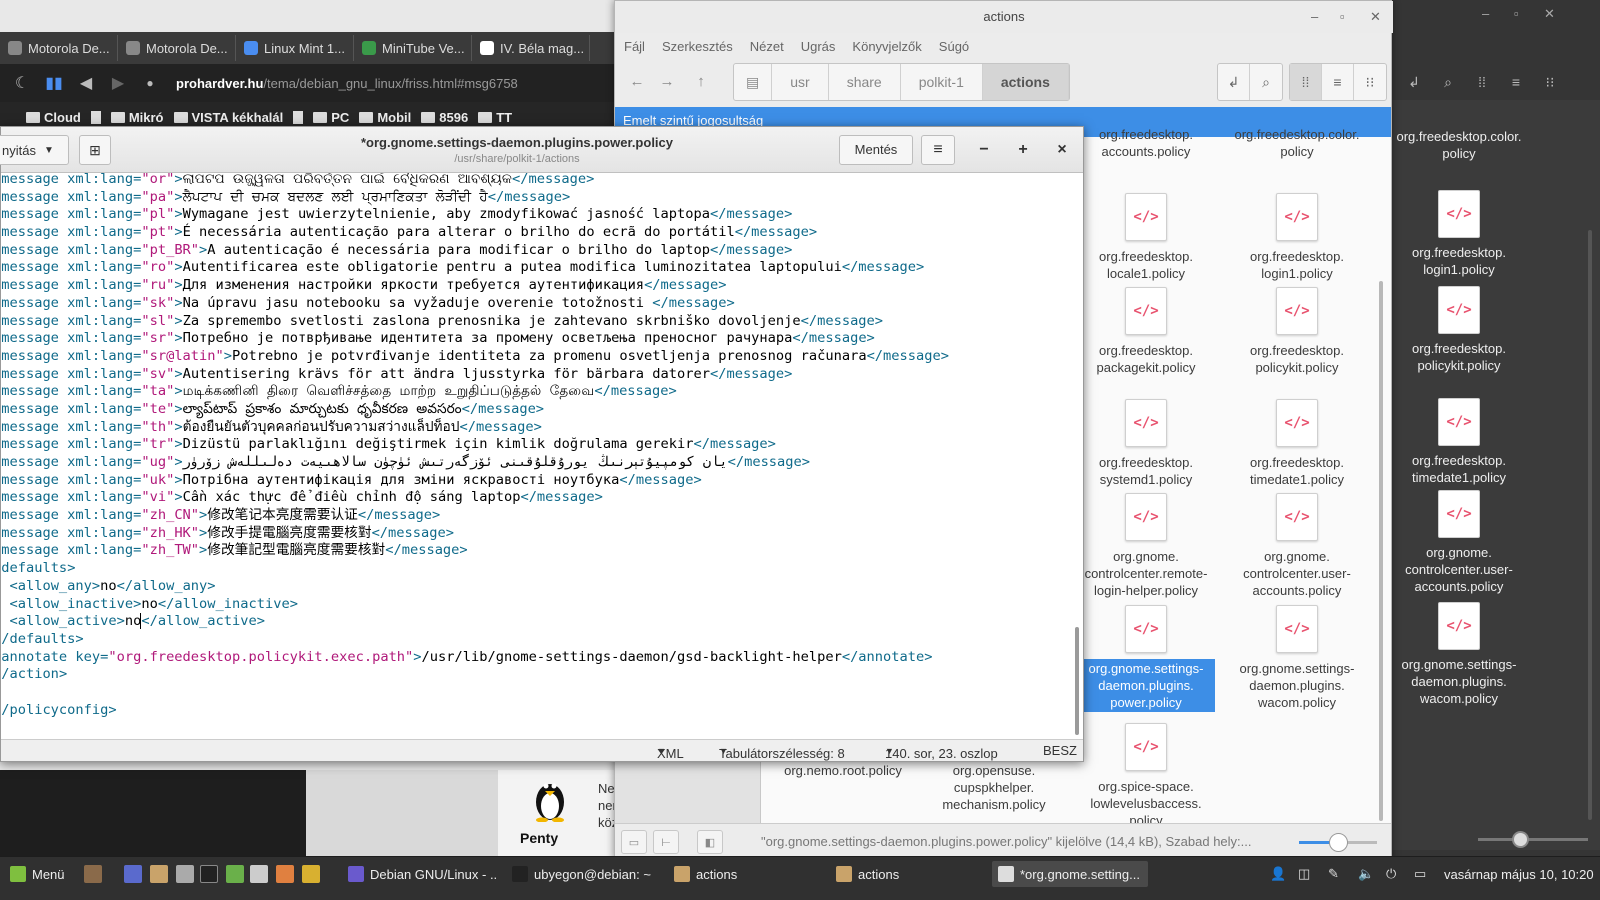 The image size is (1600, 900). Describe the element at coordinates (385, 117) in the screenshot. I see `bookmark-item: Mobil` at that location.